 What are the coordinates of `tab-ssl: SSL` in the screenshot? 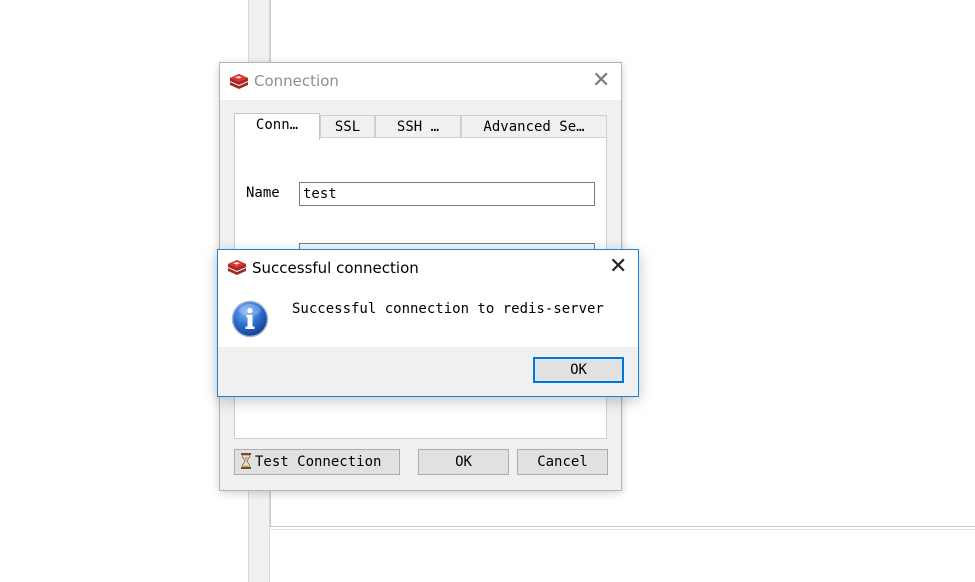 It's located at (347, 126).